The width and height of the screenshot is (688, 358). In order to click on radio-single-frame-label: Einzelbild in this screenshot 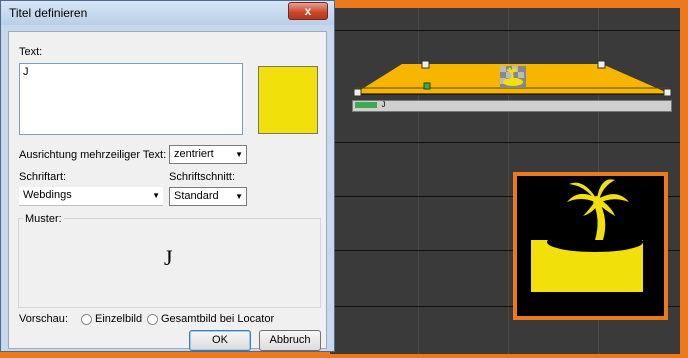, I will do `click(119, 319)`.